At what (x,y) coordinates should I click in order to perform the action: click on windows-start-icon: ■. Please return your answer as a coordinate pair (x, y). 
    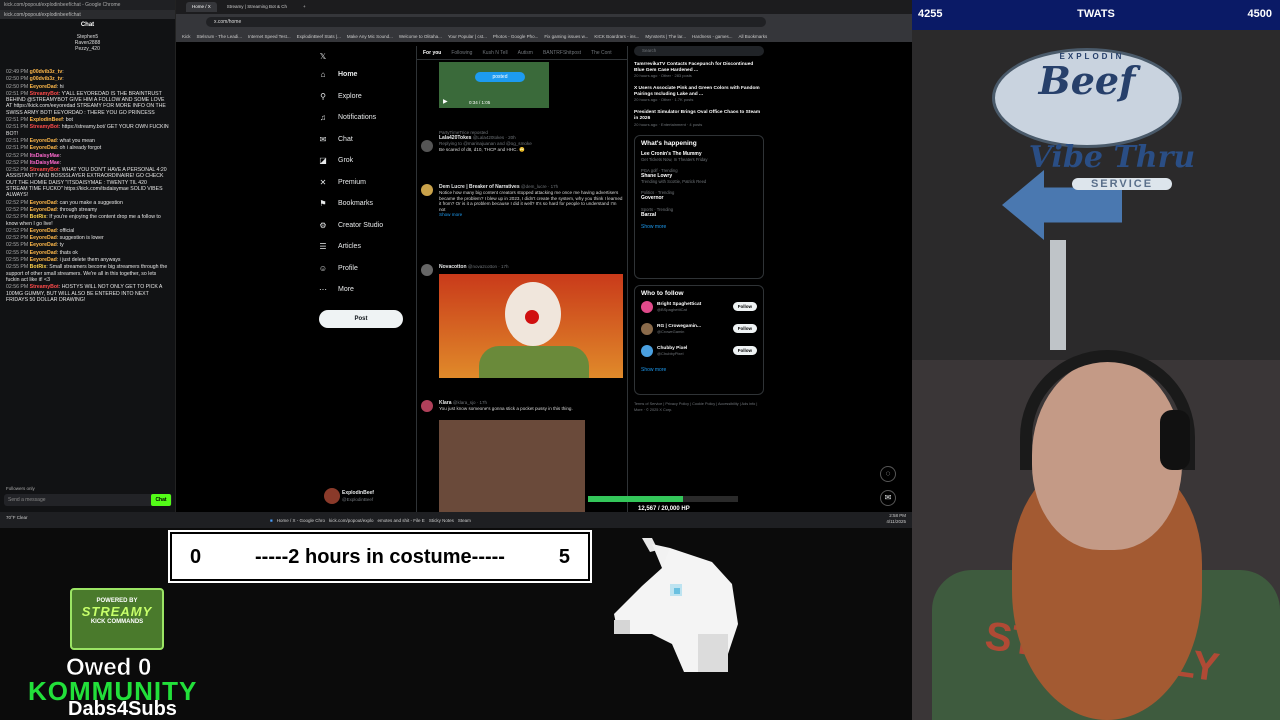
    Looking at the image, I should click on (271, 520).